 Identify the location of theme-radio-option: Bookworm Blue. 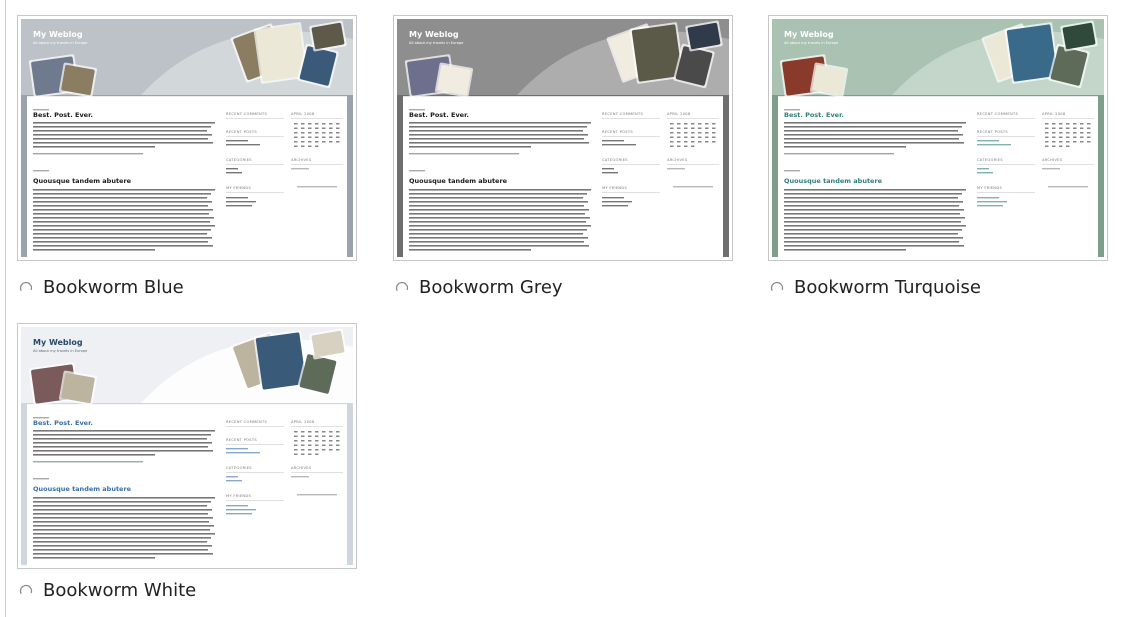
(101, 287).